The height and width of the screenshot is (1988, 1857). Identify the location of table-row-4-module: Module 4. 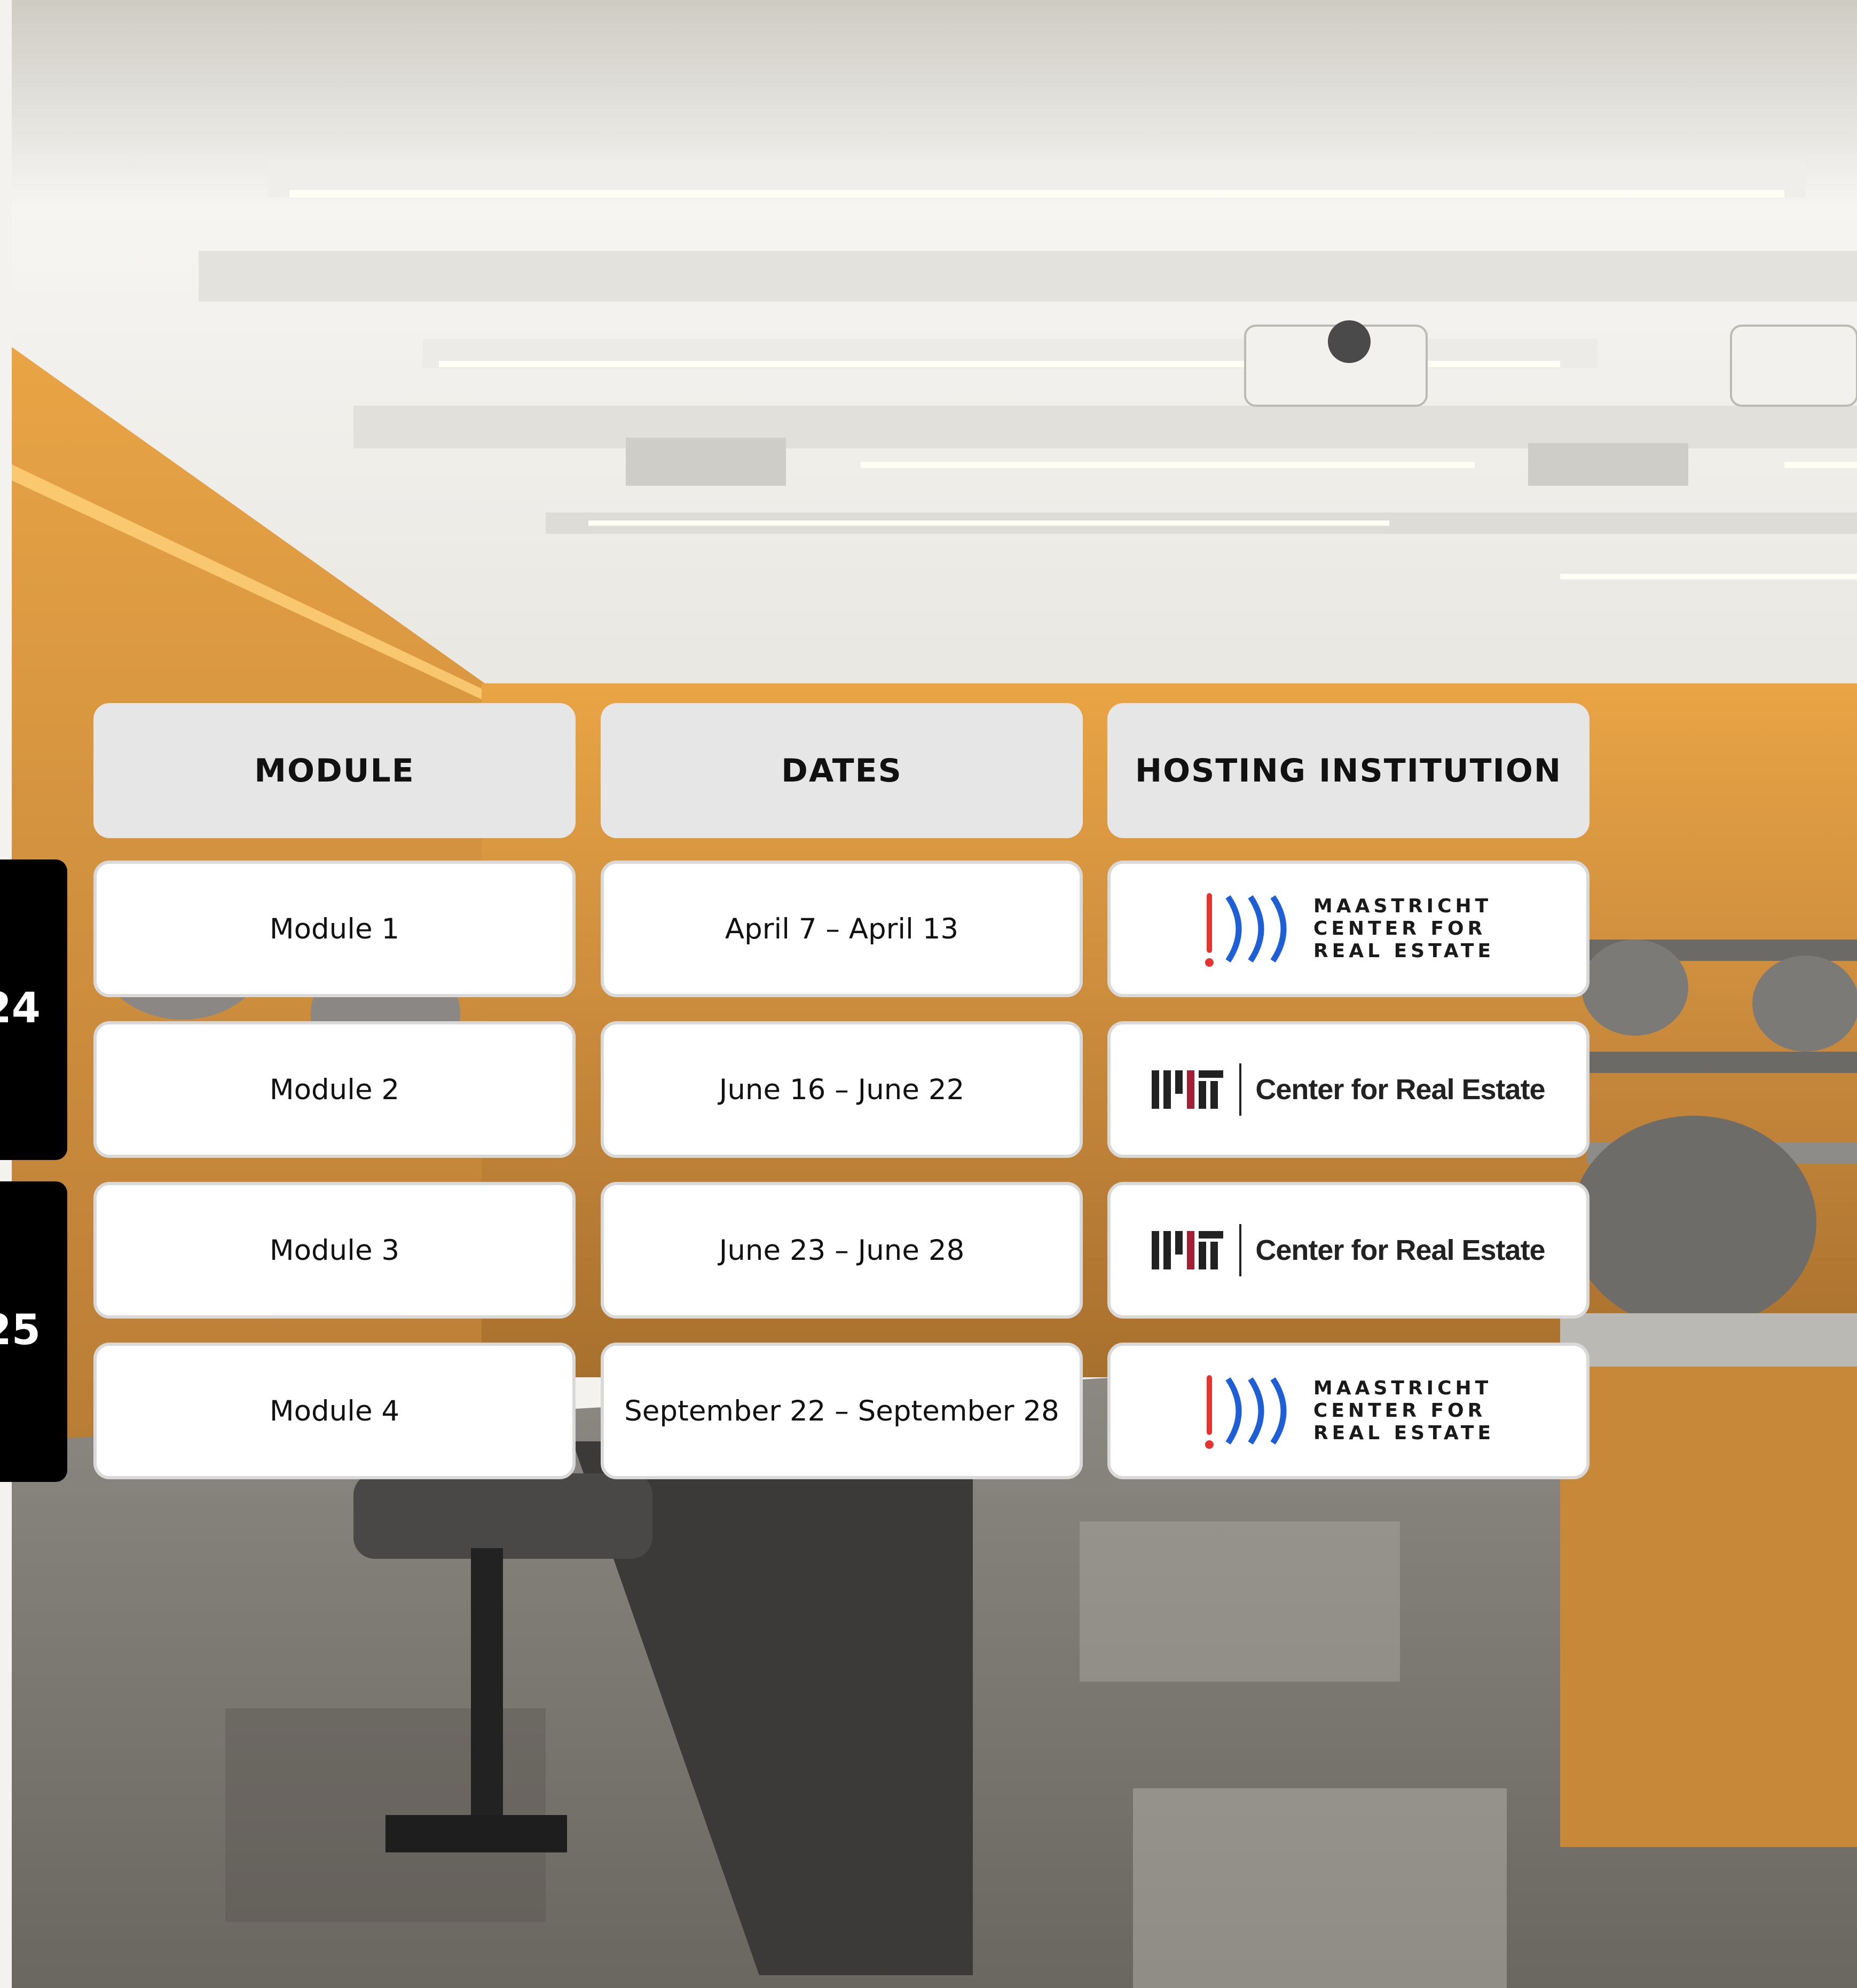
(334, 1411).